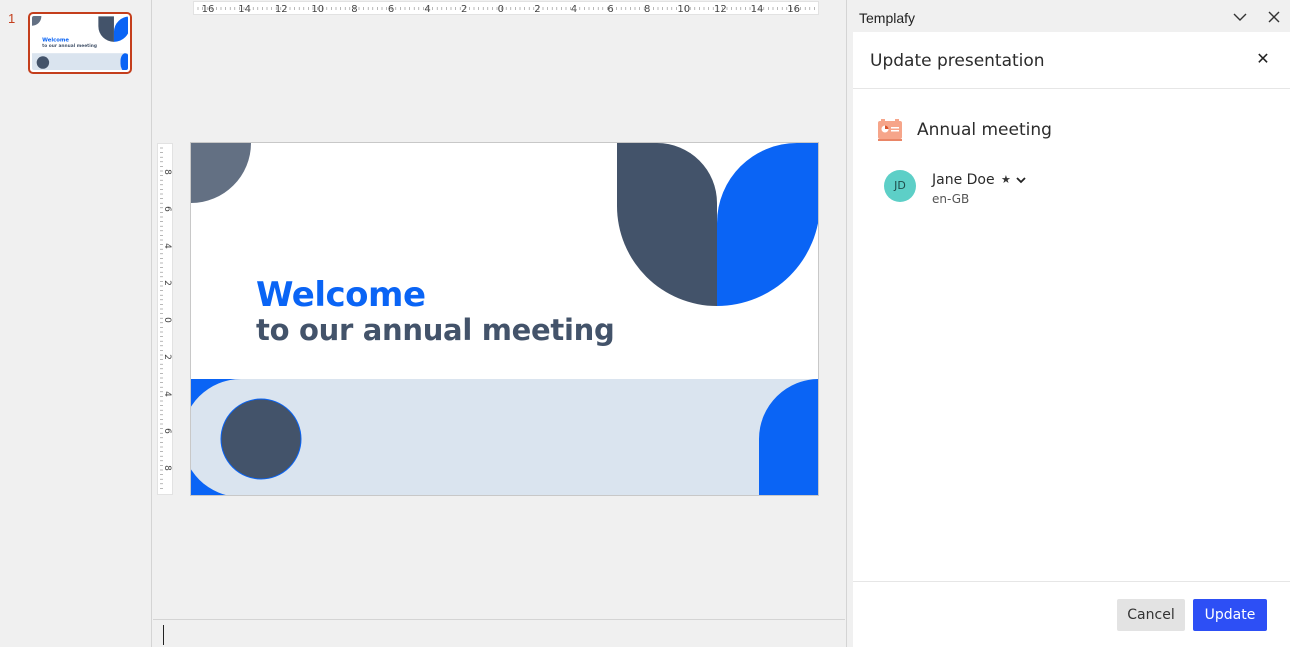 The width and height of the screenshot is (1290, 647). Describe the element at coordinates (1274, 17) in the screenshot. I see `close-icon` at that location.